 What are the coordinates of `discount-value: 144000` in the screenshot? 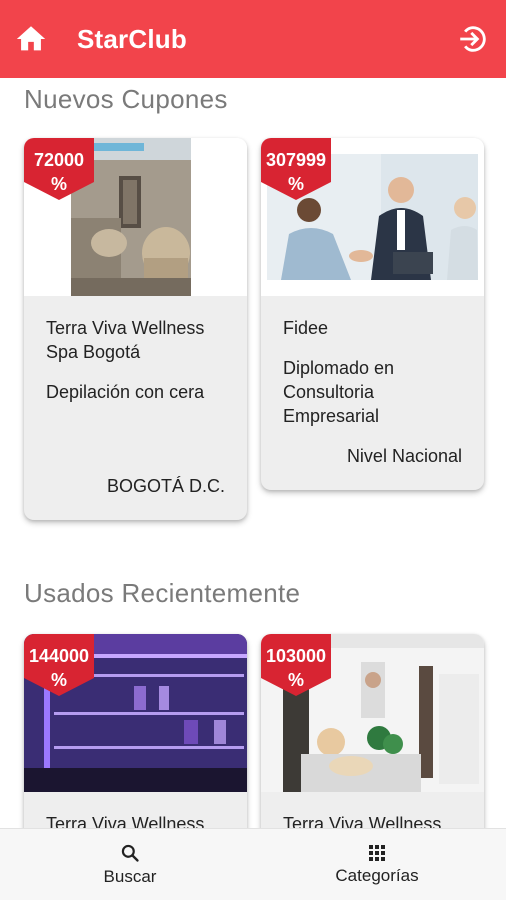 It's located at (59, 656).